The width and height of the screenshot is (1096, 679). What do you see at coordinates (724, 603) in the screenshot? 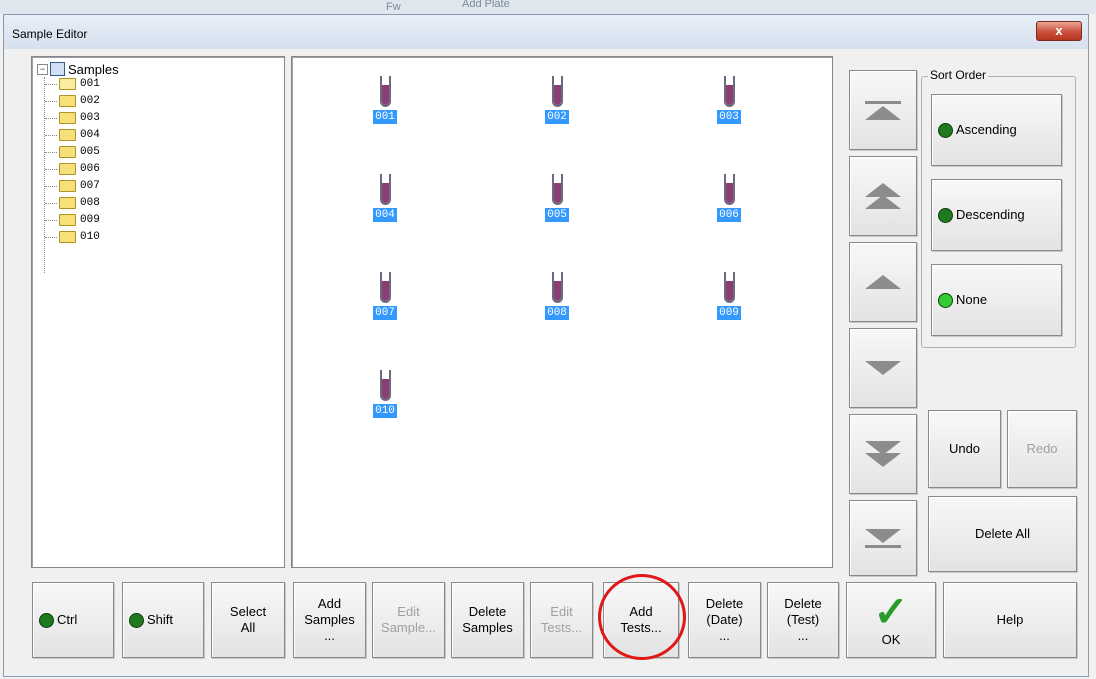
I see `delete-date-label-1: Delete` at bounding box center [724, 603].